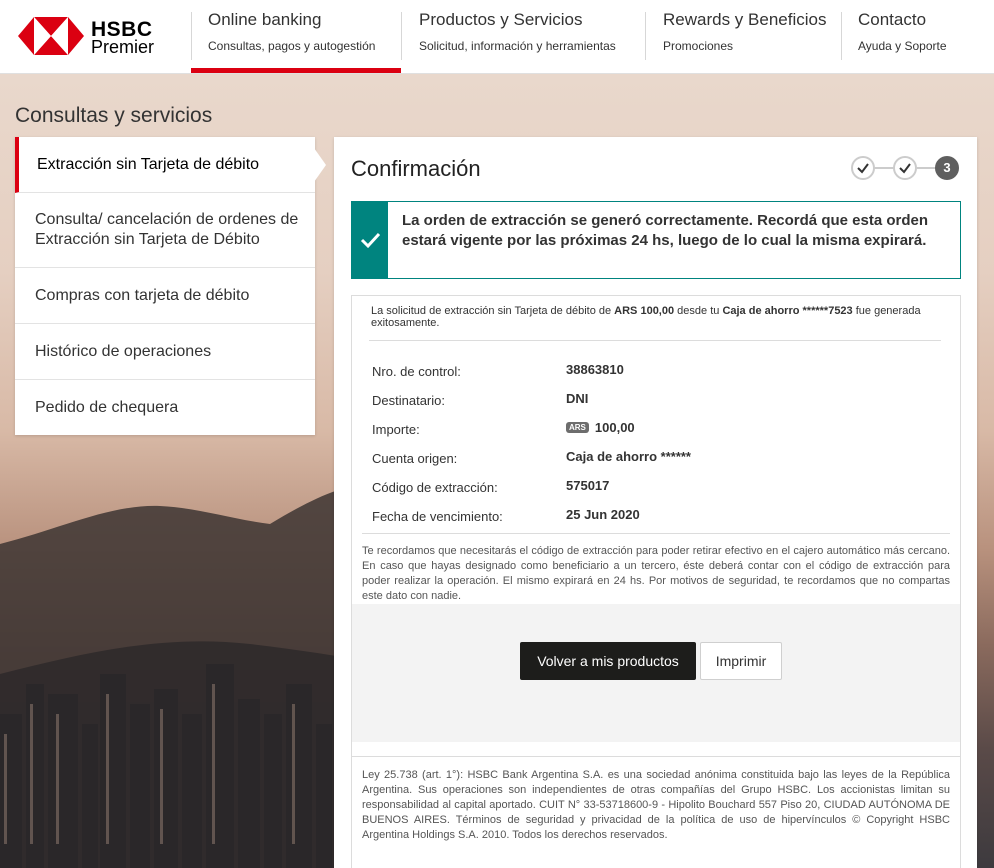  Describe the element at coordinates (408, 400) in the screenshot. I see `row-label: Destinatario:` at that location.